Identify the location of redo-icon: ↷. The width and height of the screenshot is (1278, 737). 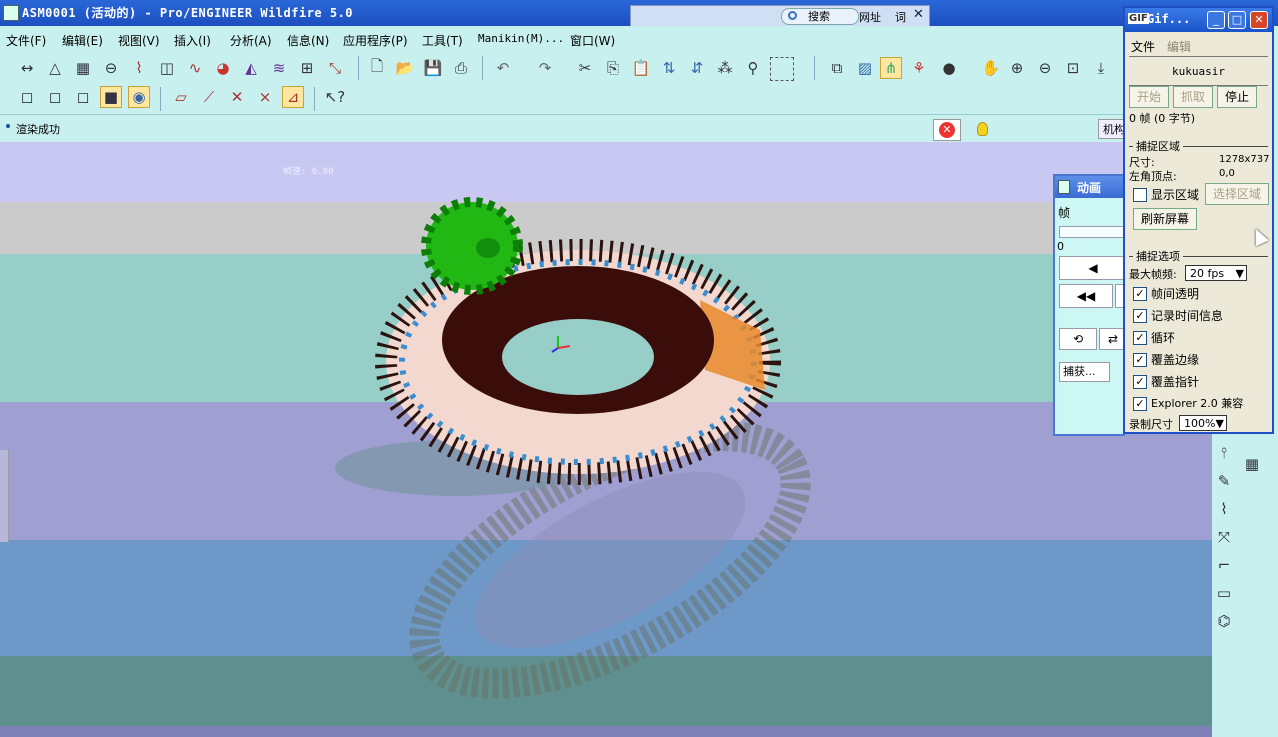
(545, 68).